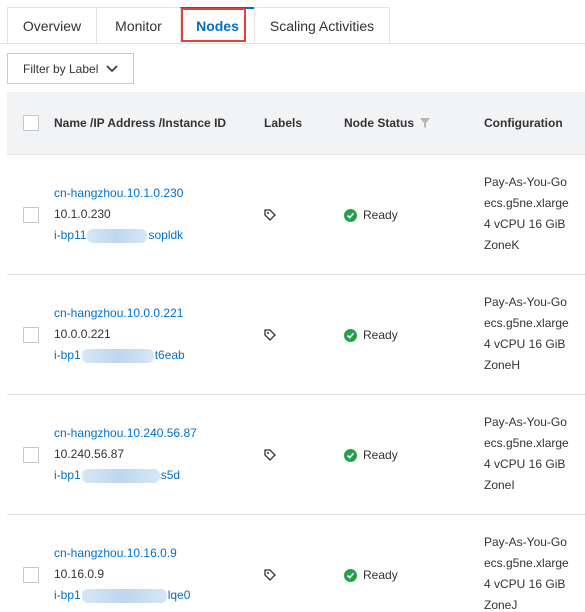  I want to click on node-name-link: cn-hangzhou.10.16.0.9, so click(122, 553).